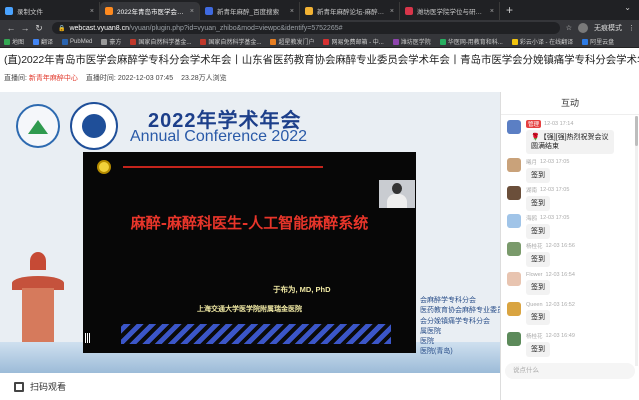 Image resolution: width=639 pixels, height=400 pixels. What do you see at coordinates (104, 167) in the screenshot?
I see `lotus-logo-icon` at bounding box center [104, 167].